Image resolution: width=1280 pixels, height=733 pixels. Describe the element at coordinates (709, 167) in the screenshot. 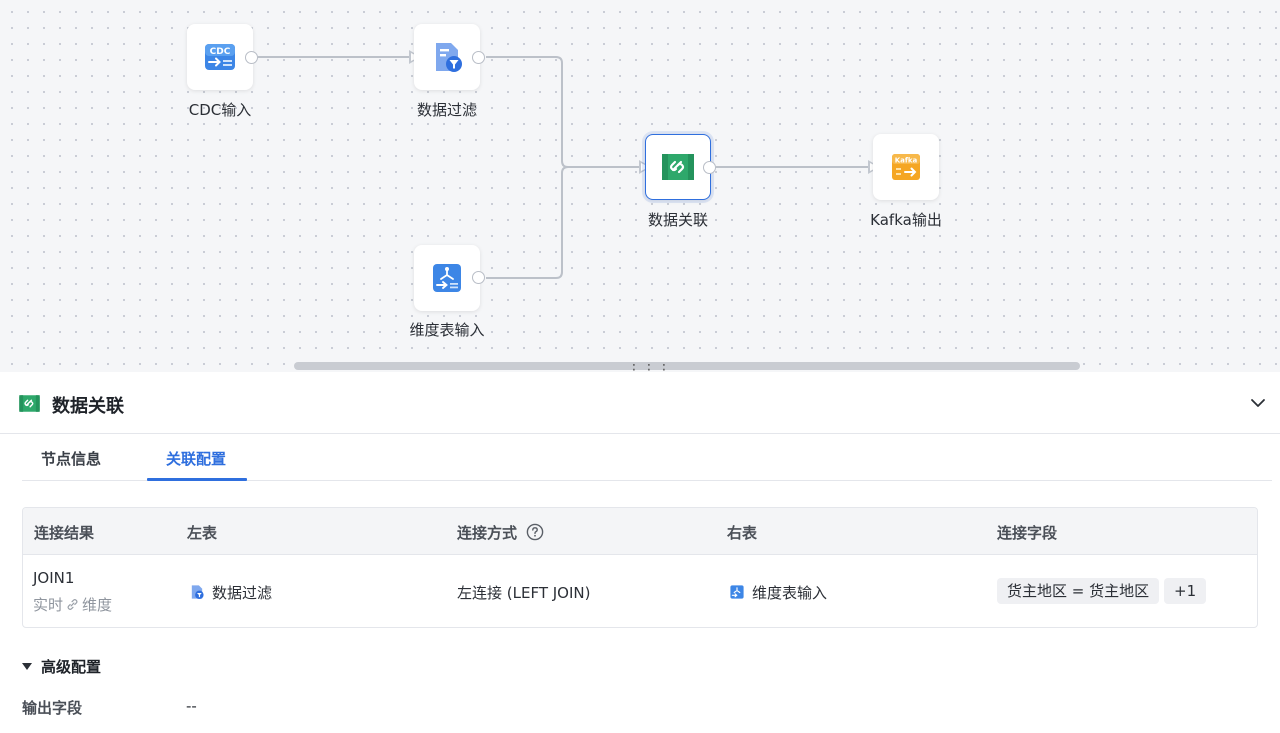

I see `join-output-port` at that location.